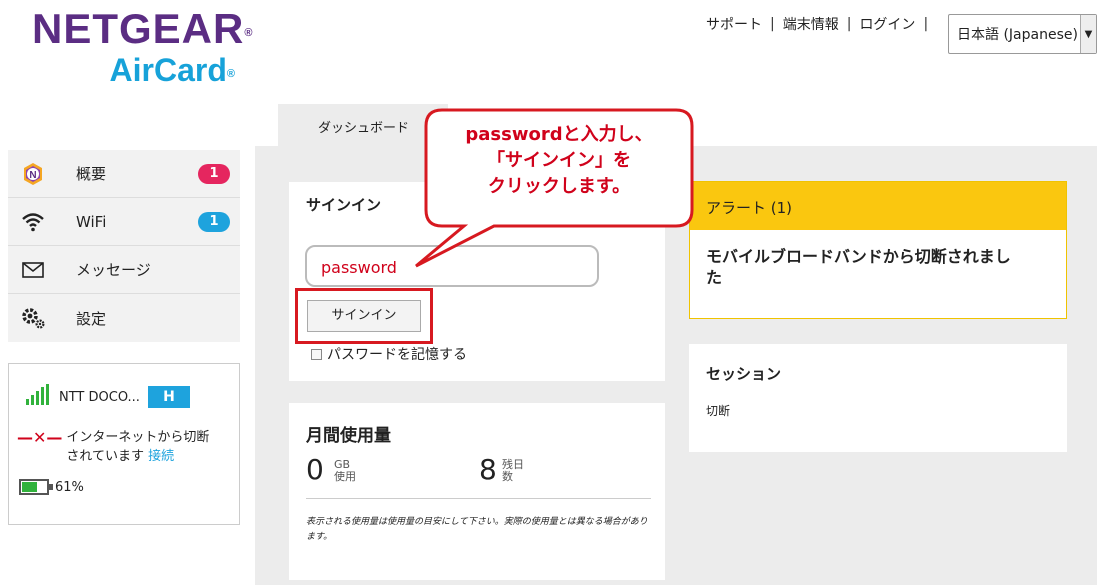 The width and height of the screenshot is (1097, 585). Describe the element at coordinates (33, 270) in the screenshot. I see `envelope-icon` at that location.